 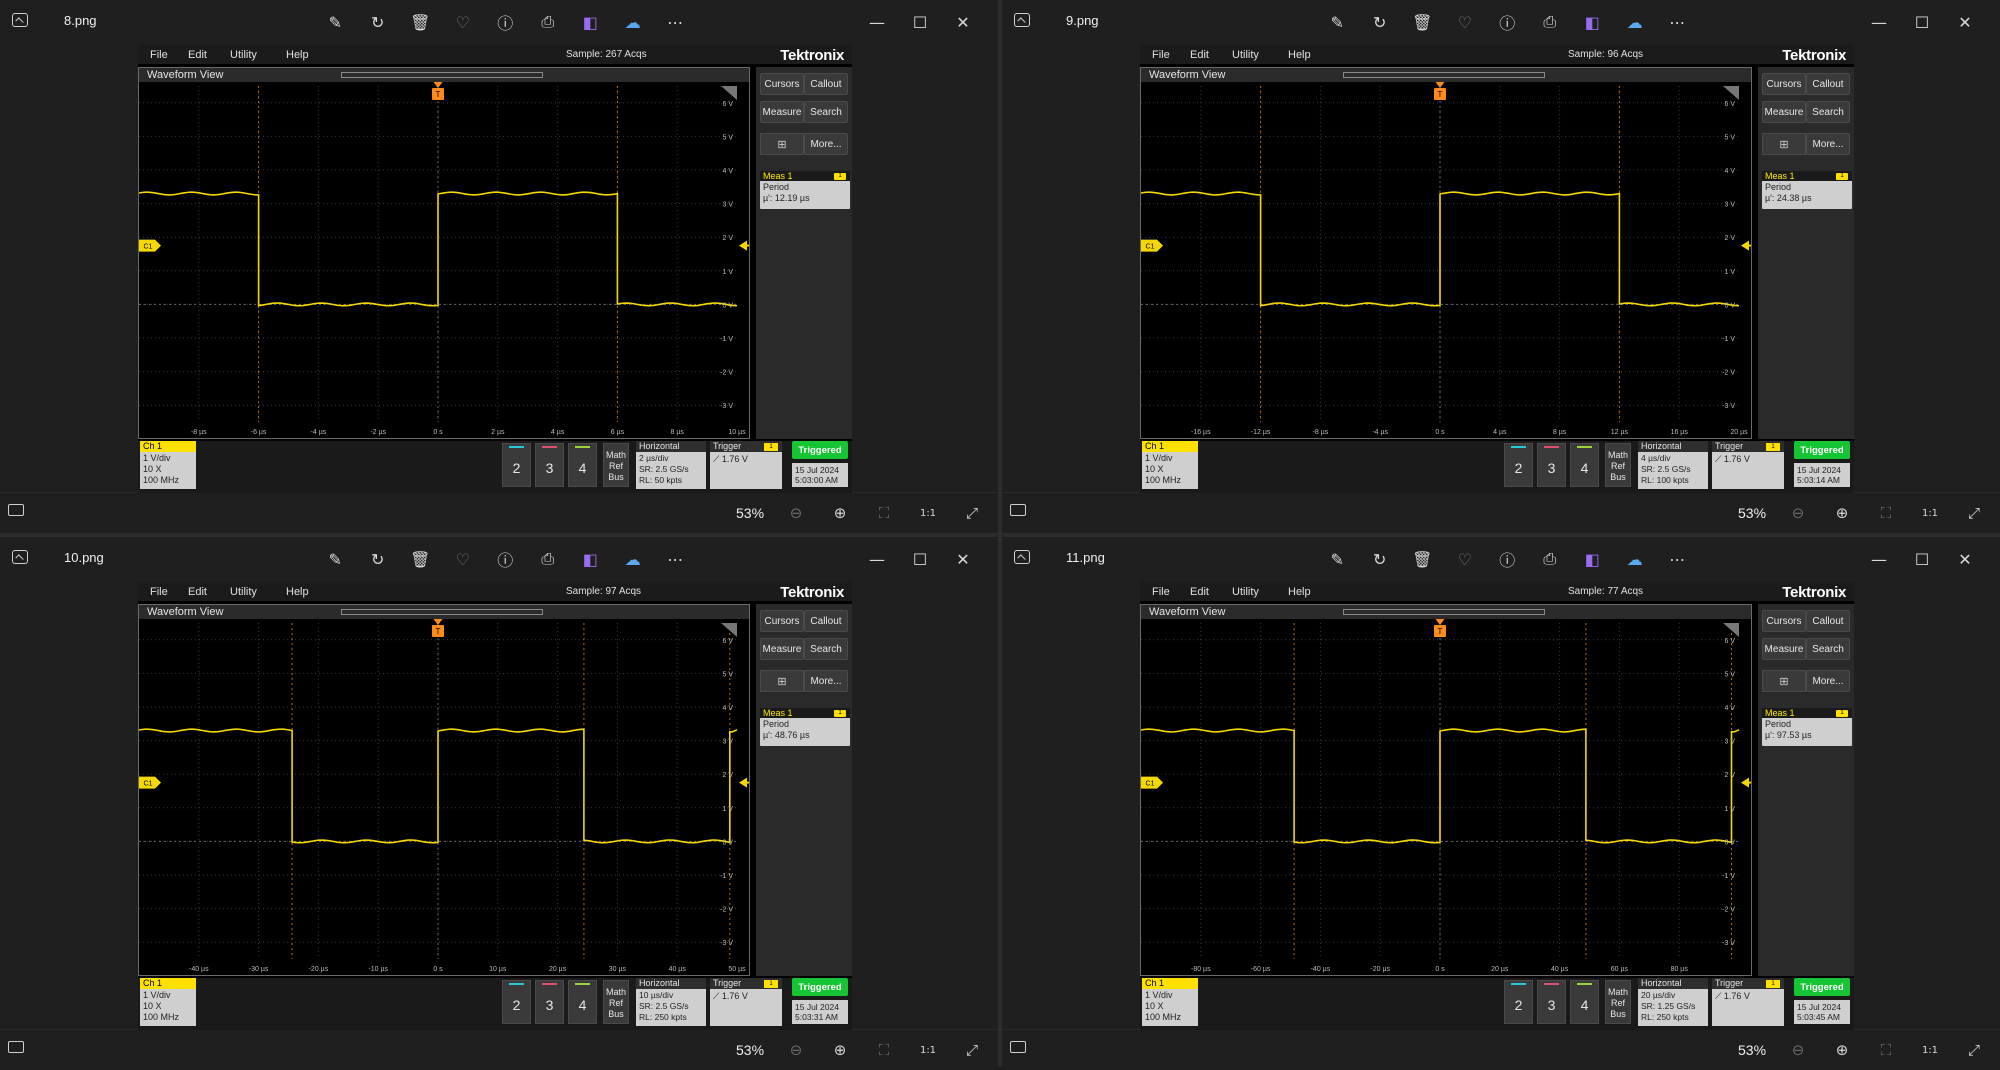 What do you see at coordinates (972, 1050) in the screenshot?
I see `fullscreen-icon: ⤢` at bounding box center [972, 1050].